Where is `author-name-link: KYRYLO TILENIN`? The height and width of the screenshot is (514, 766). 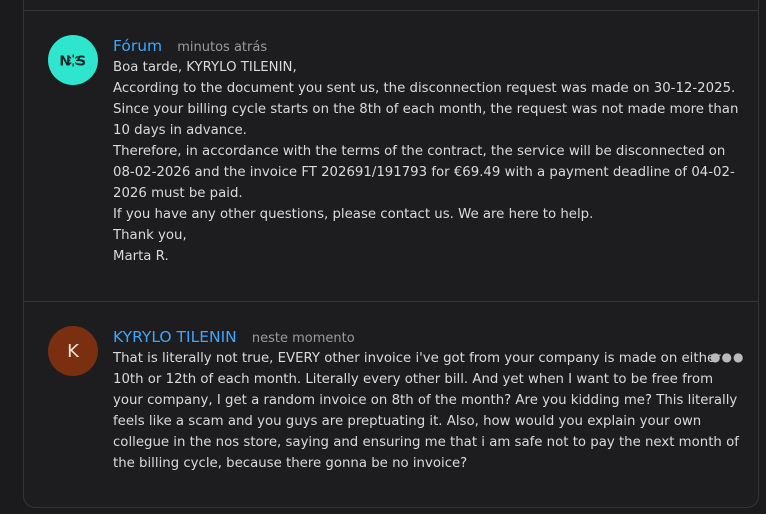 author-name-link: KYRYLO TILENIN is located at coordinates (175, 337).